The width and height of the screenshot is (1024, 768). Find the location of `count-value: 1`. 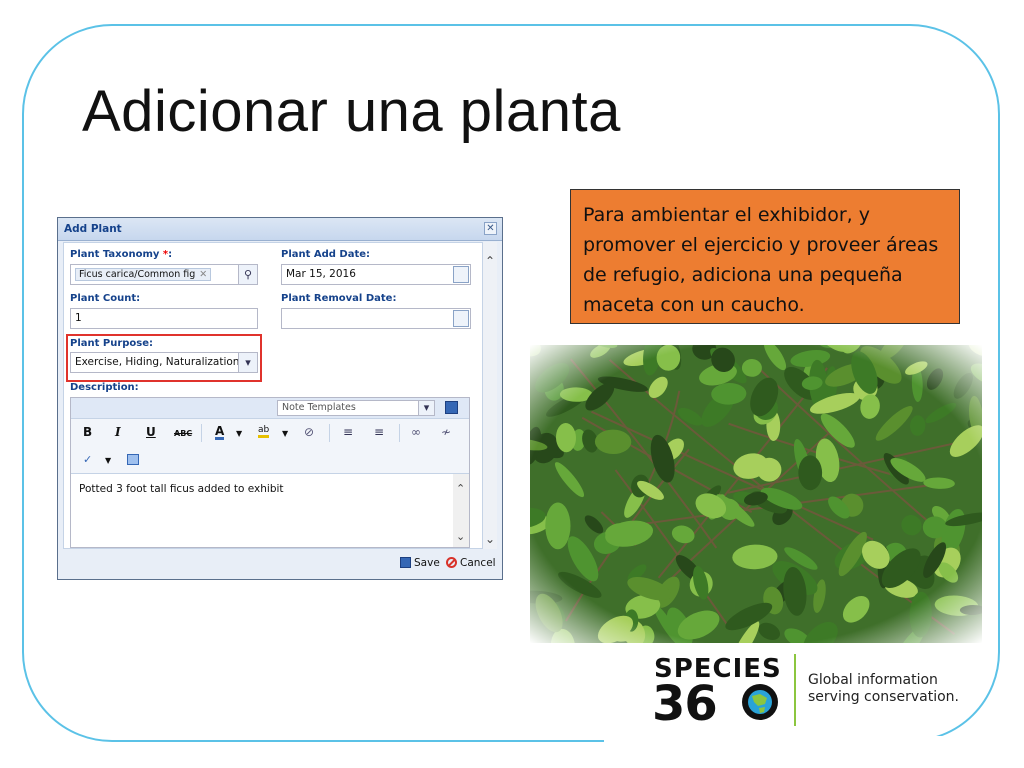

count-value: 1 is located at coordinates (78, 318).